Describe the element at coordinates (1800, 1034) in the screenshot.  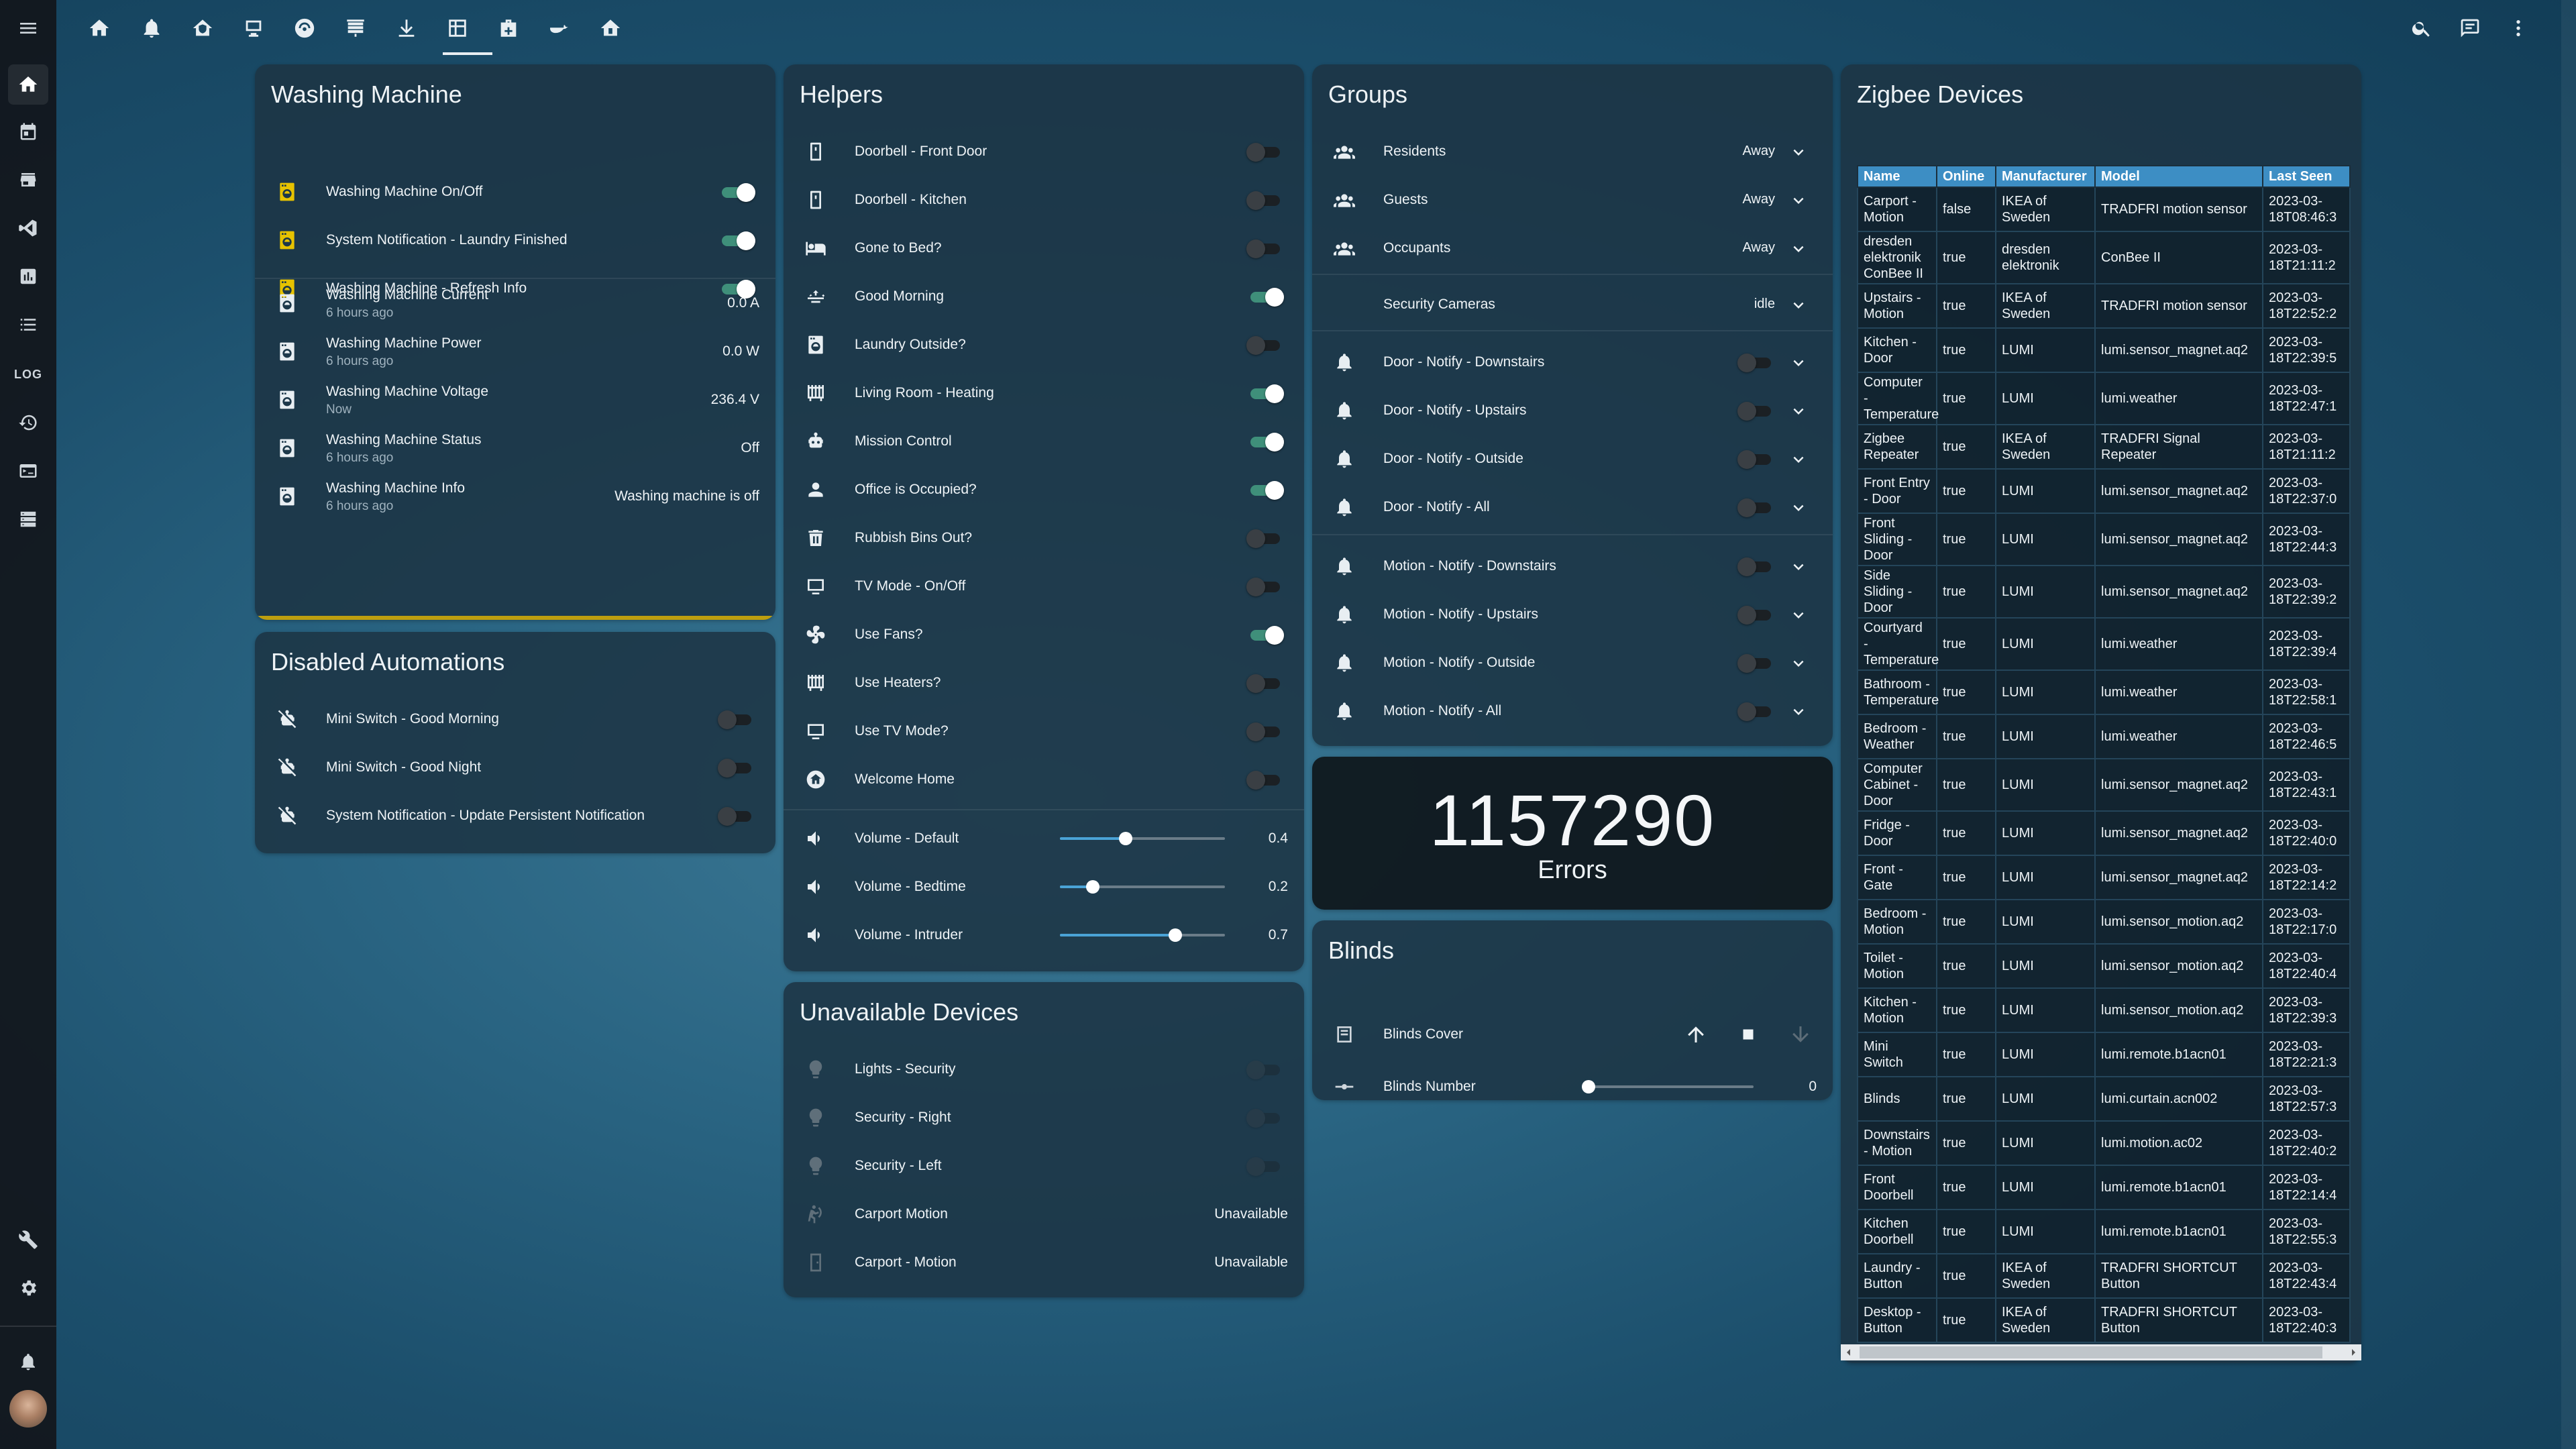
I see `close-cover-button` at that location.